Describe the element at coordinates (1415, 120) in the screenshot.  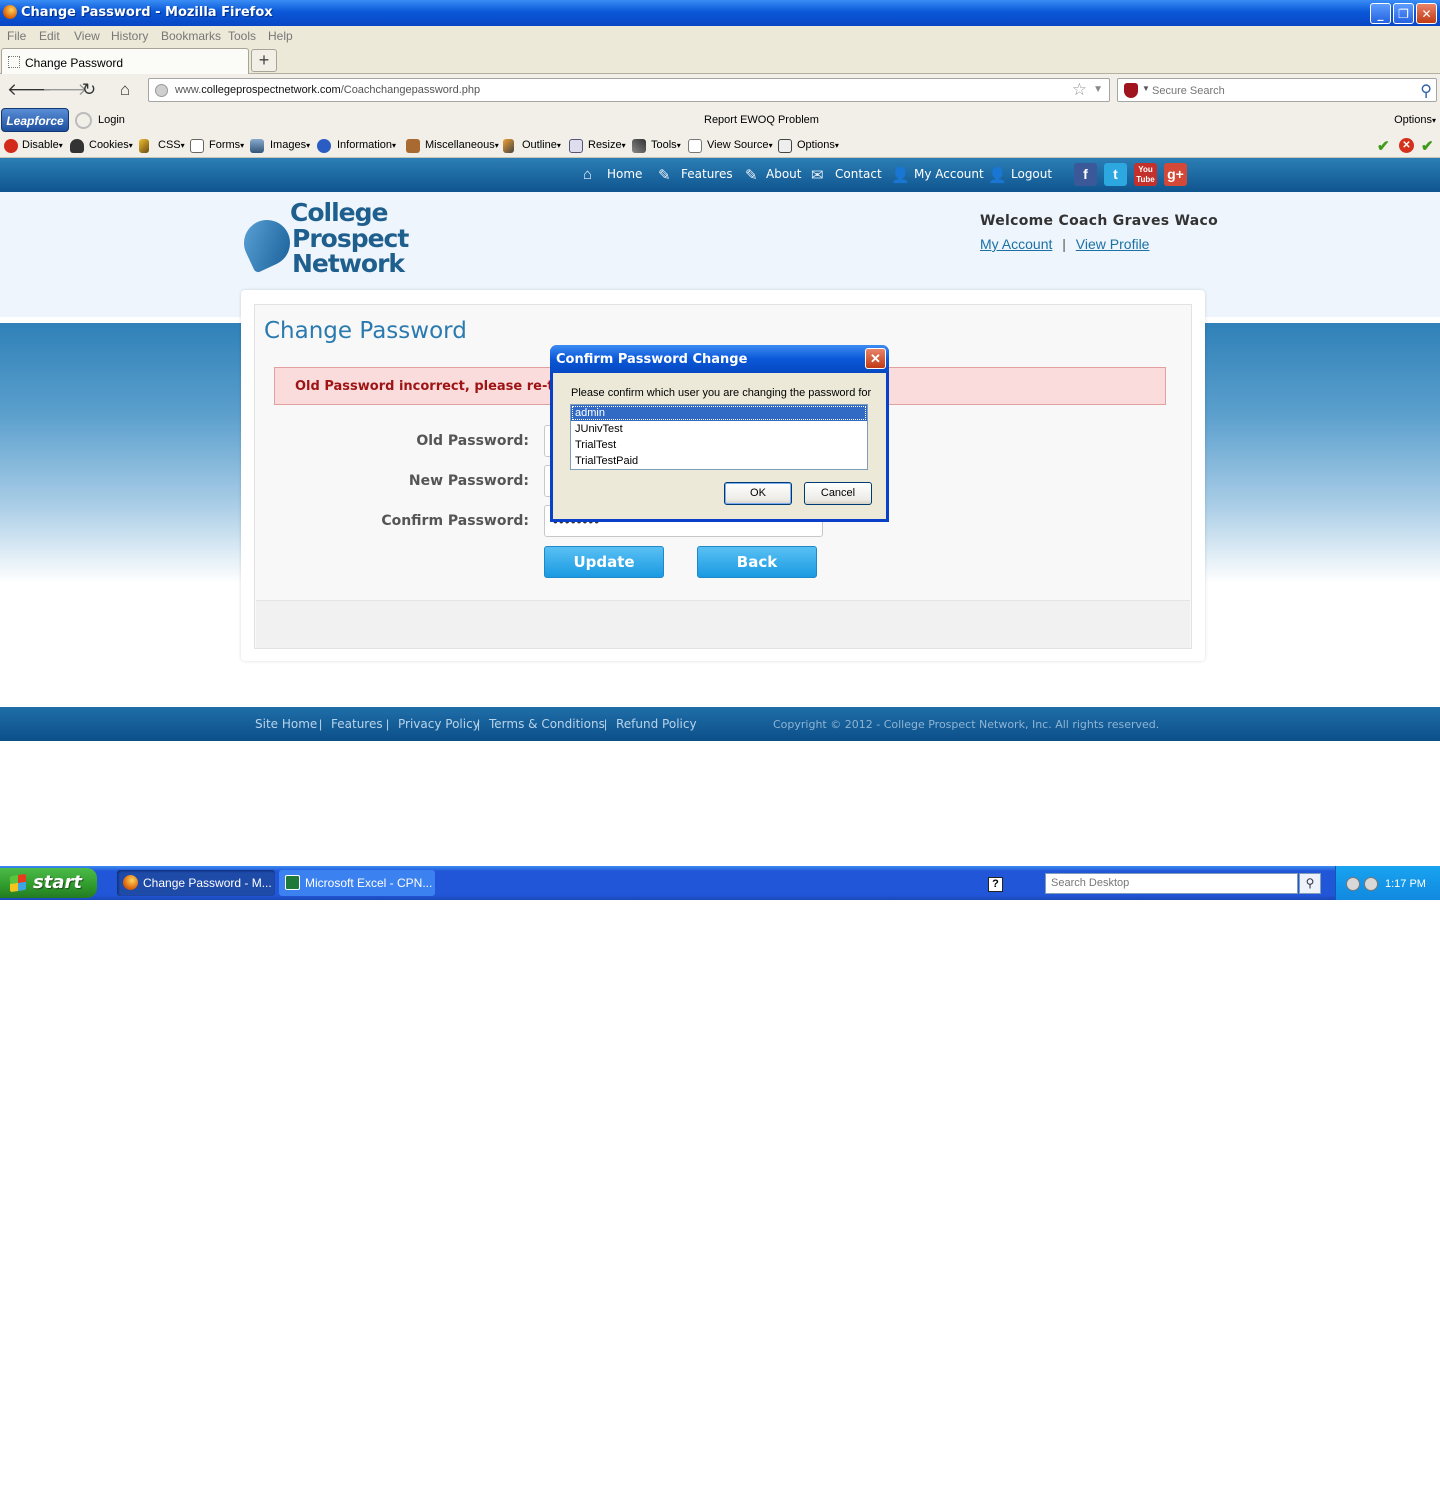
I see `leapforce-options: Options▾` at that location.